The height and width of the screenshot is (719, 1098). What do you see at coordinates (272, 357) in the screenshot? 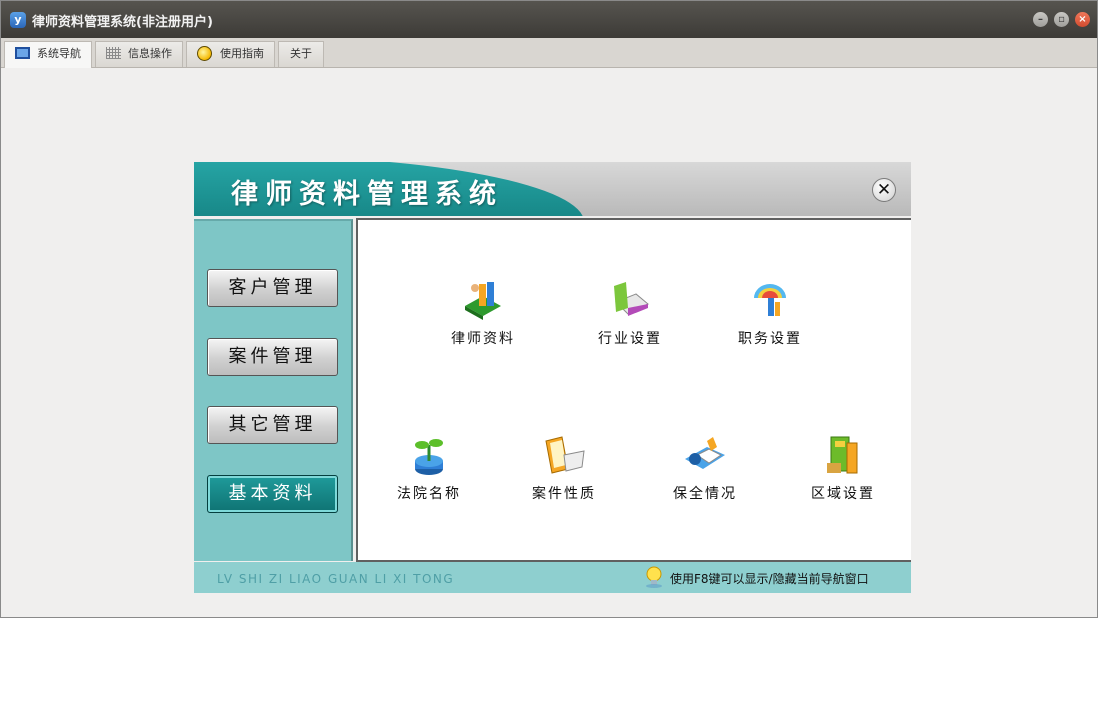
I see `case-management-button: 案件管理` at bounding box center [272, 357].